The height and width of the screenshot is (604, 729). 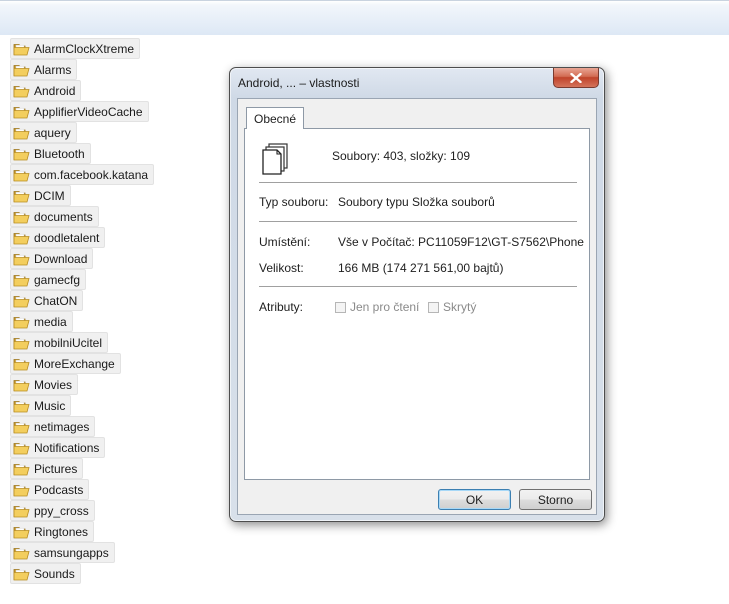 What do you see at coordinates (59, 489) in the screenshot?
I see `folder-label: Podcasts` at bounding box center [59, 489].